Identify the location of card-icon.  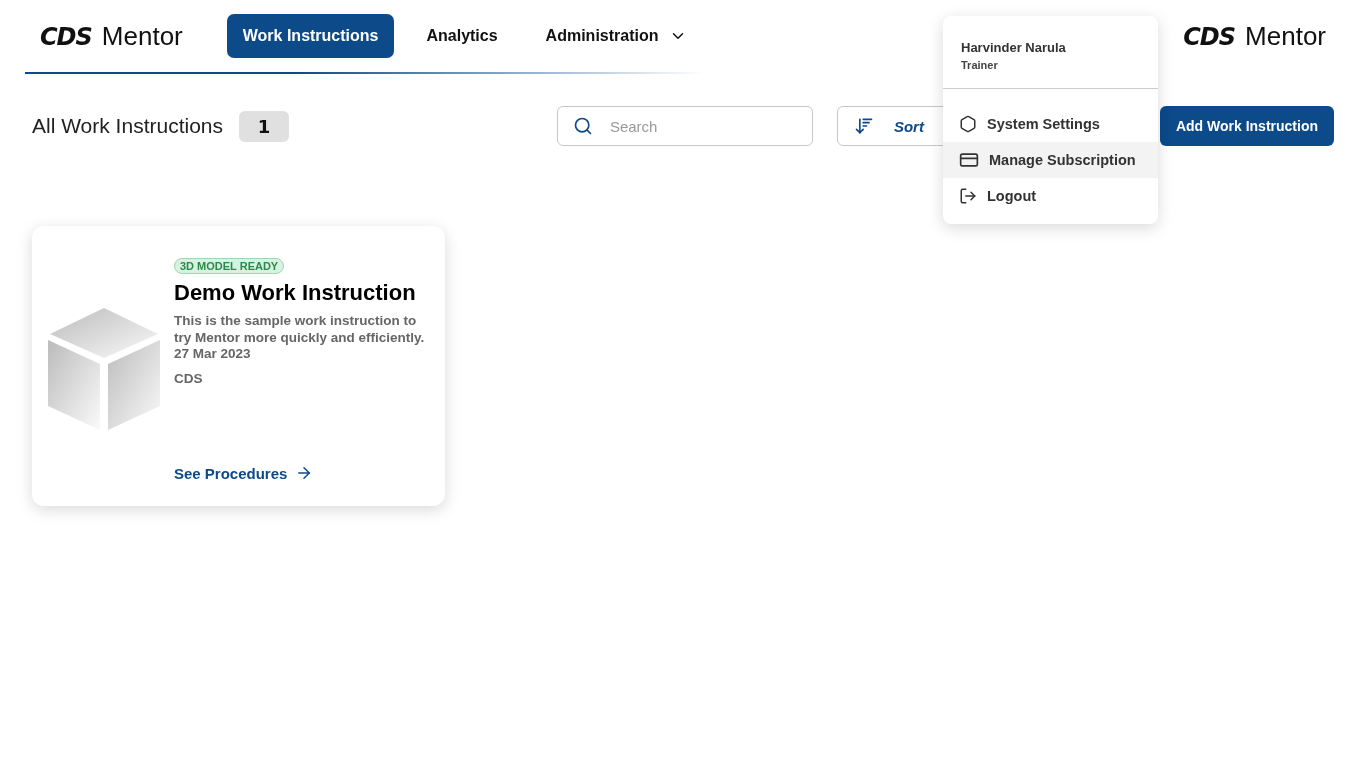
(969, 160).